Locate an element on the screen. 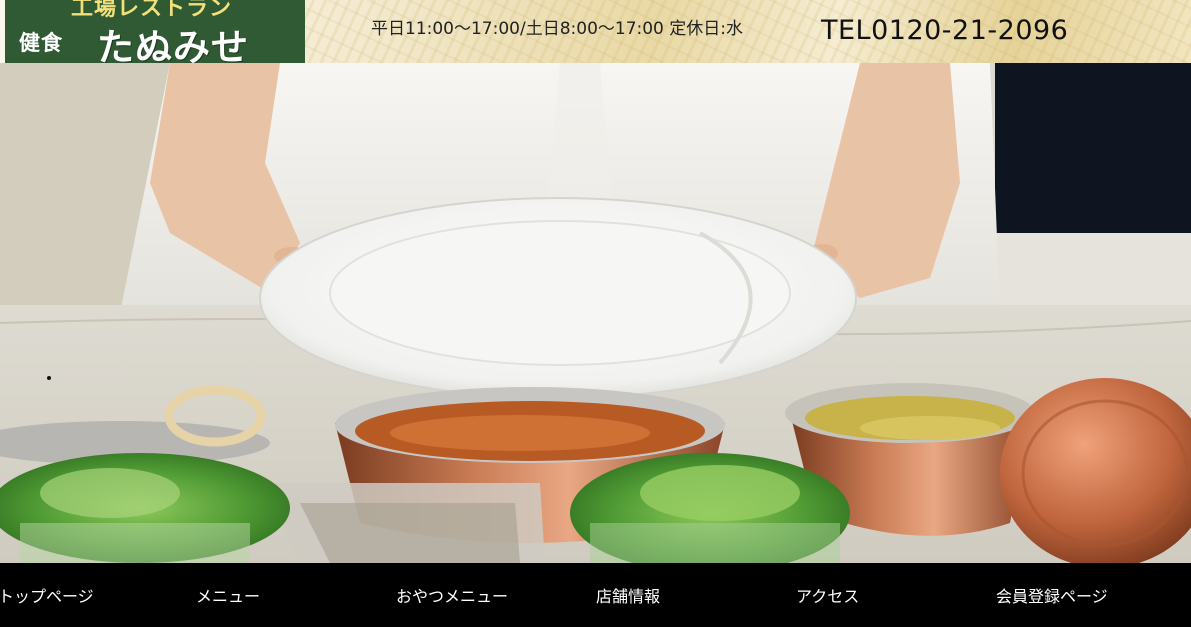  site-logo: 工場レストラン 健食 たぬみせ is located at coordinates (155, 31).